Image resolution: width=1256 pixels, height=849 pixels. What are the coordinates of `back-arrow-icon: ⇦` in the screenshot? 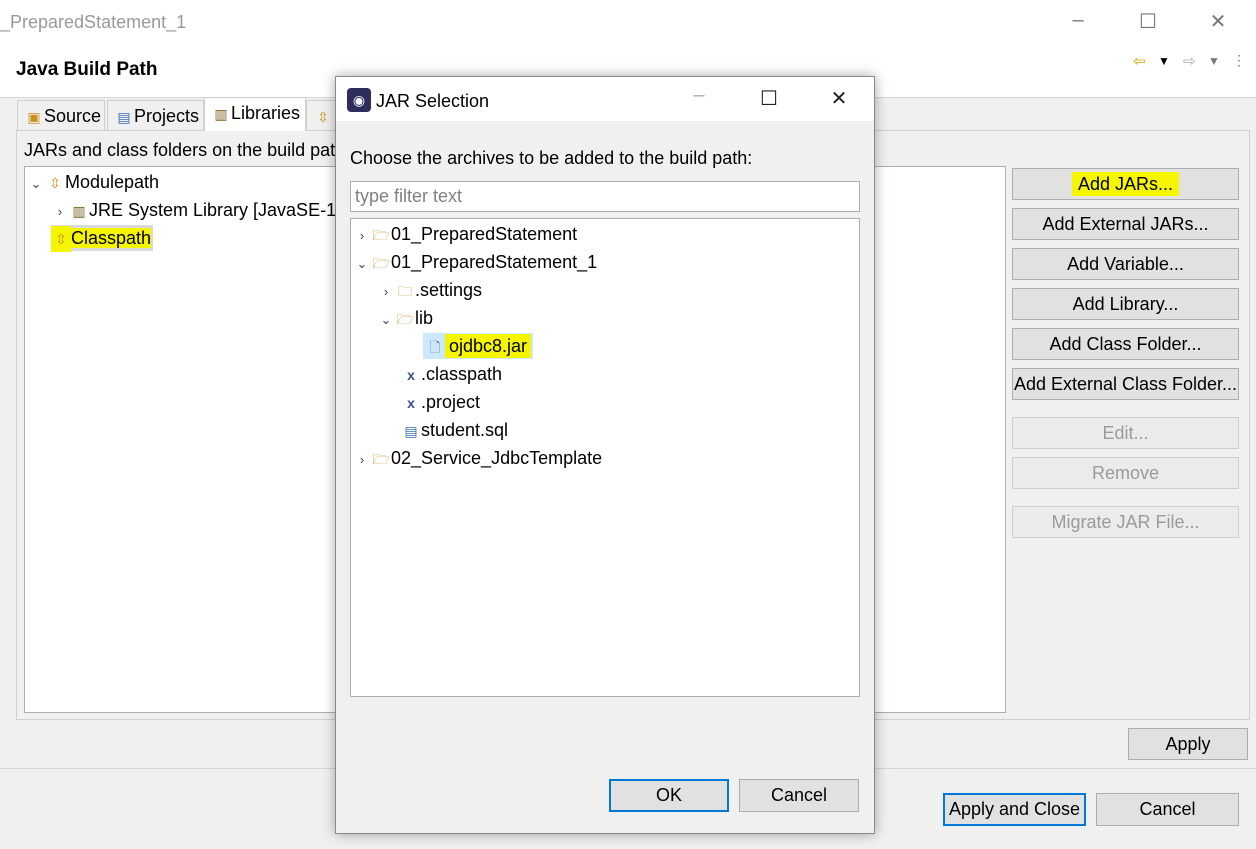 It's located at (1139, 61).